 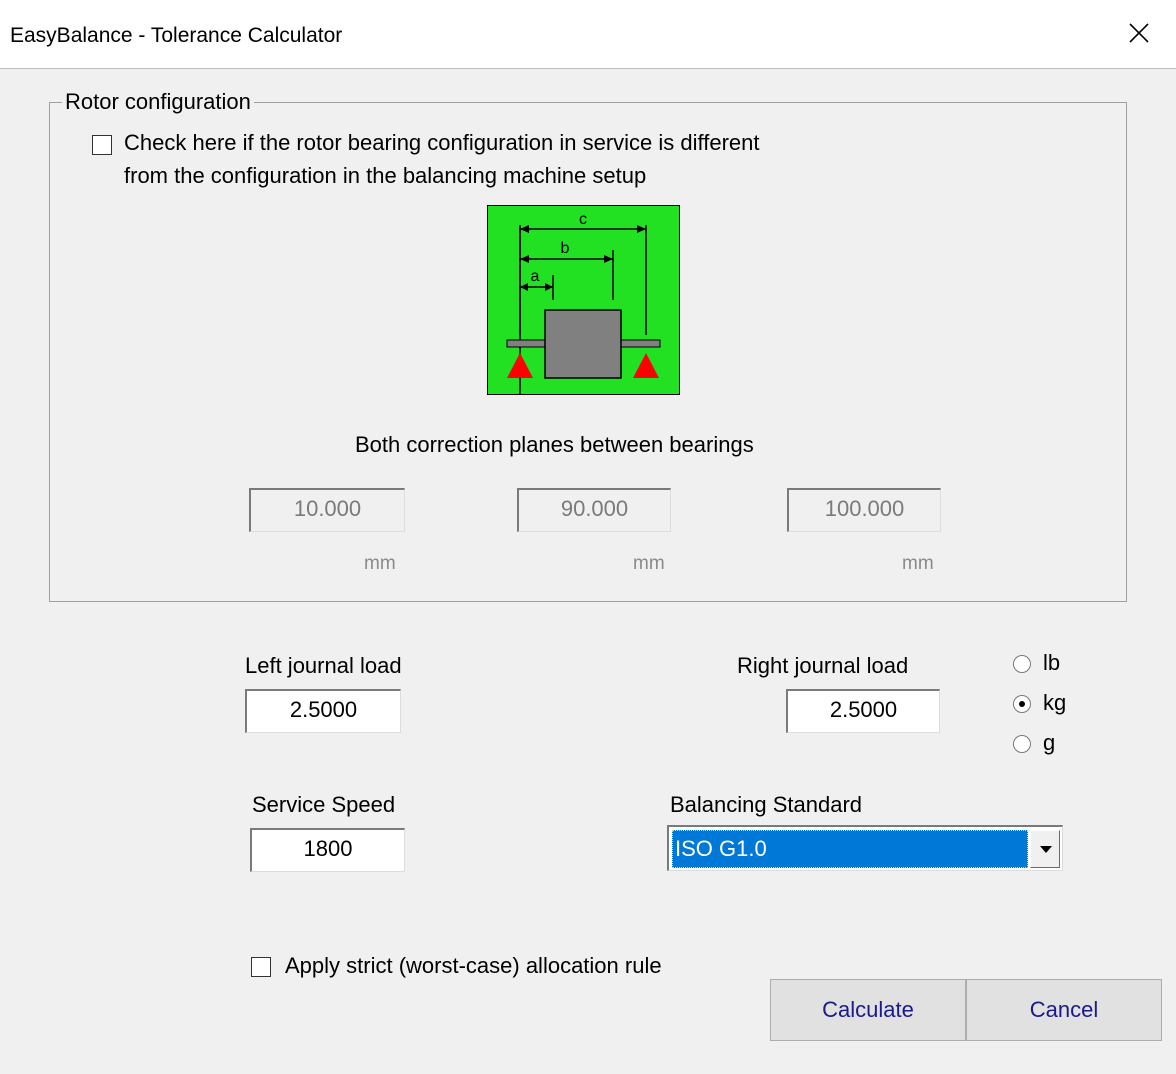 I want to click on balancing-standard-label: Balancing Standard, so click(x=766, y=804).